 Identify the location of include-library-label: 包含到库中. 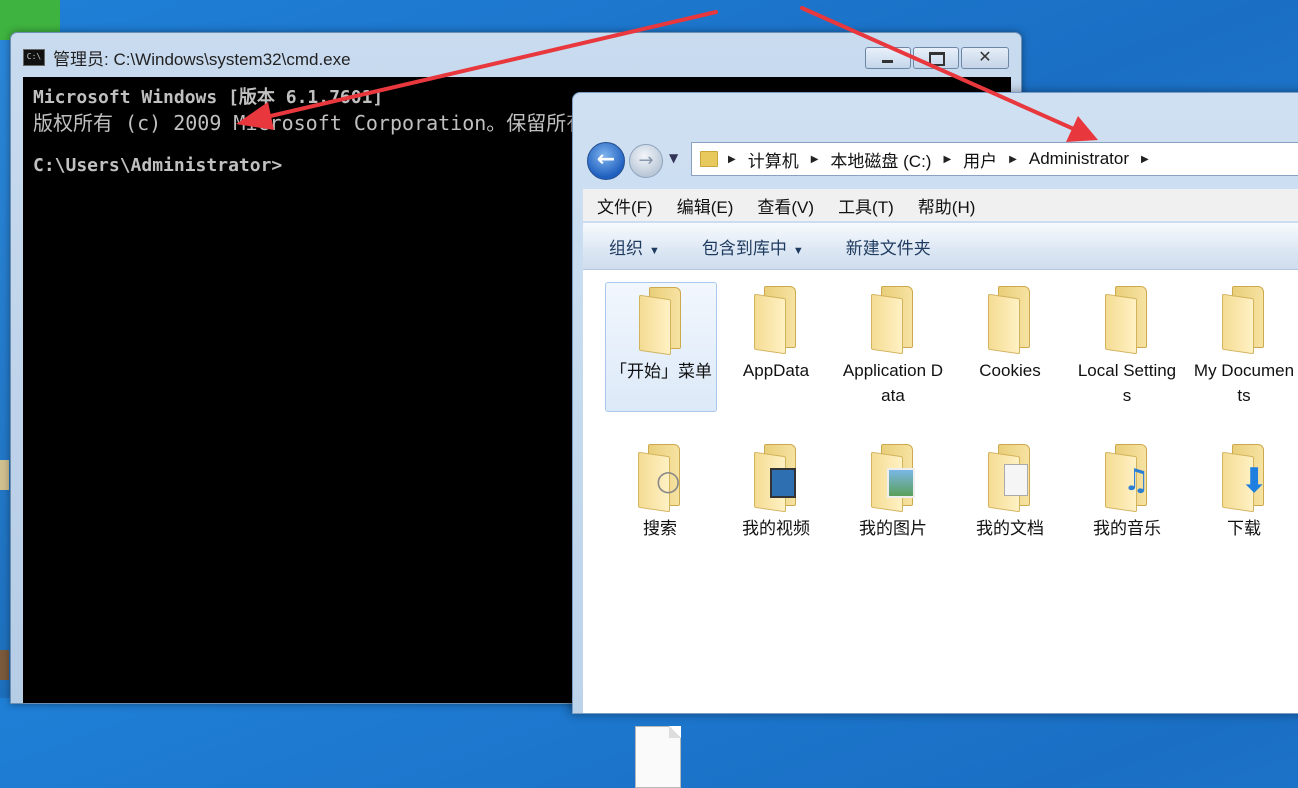
(744, 248).